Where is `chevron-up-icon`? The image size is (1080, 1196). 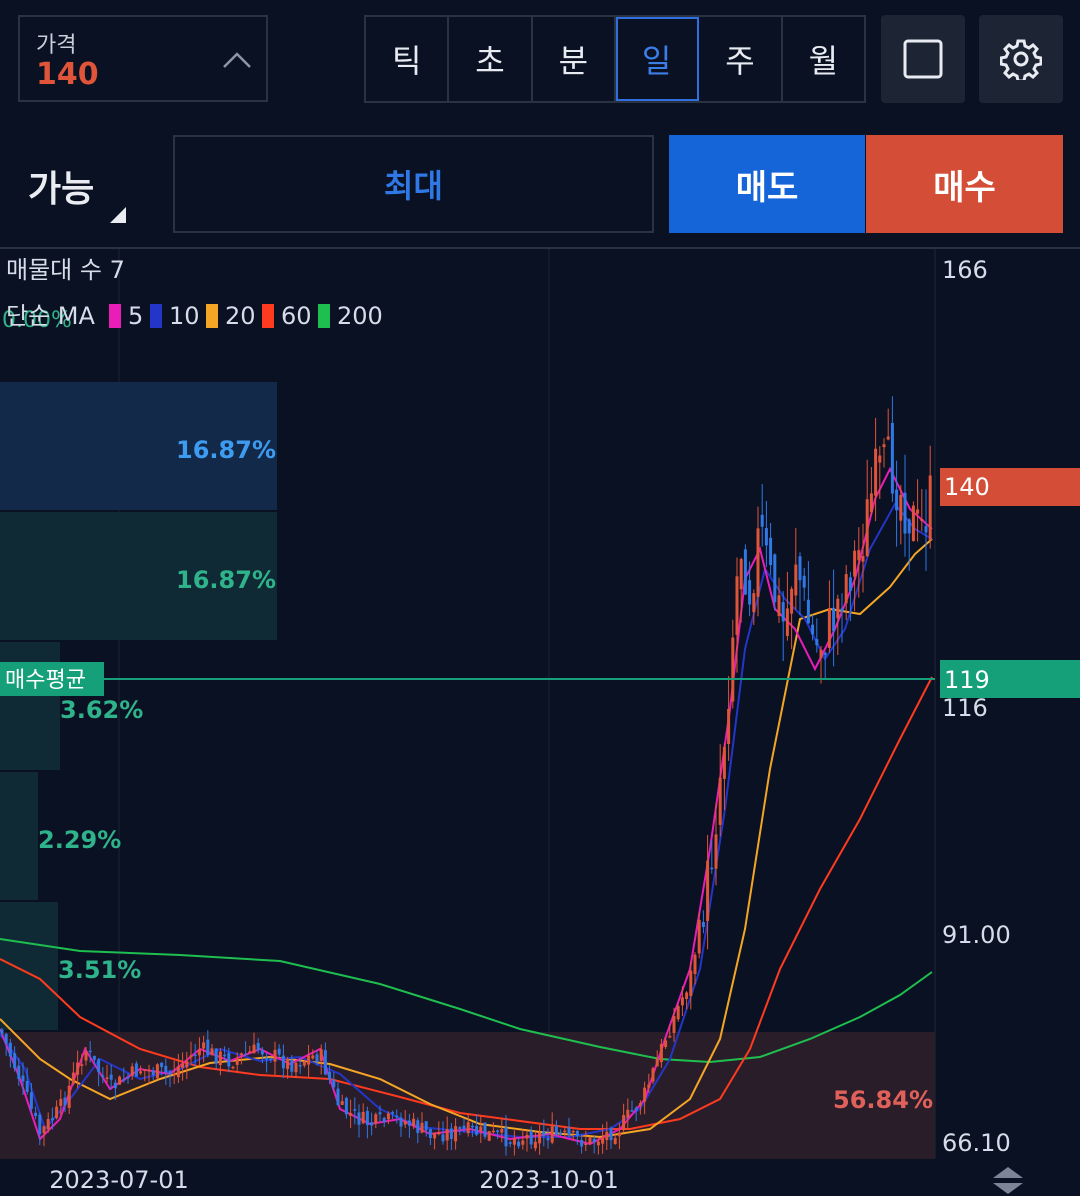
chevron-up-icon is located at coordinates (237, 60).